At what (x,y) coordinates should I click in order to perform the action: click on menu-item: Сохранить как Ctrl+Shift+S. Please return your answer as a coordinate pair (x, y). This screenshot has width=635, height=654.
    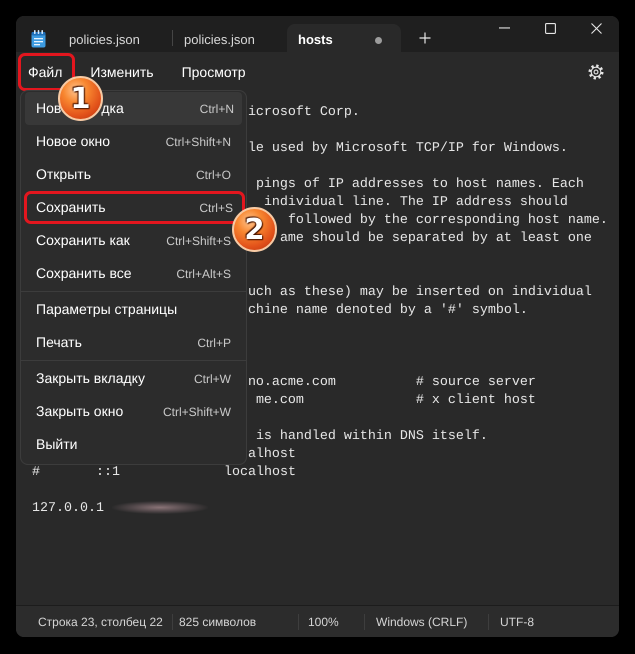
    Looking at the image, I should click on (128, 240).